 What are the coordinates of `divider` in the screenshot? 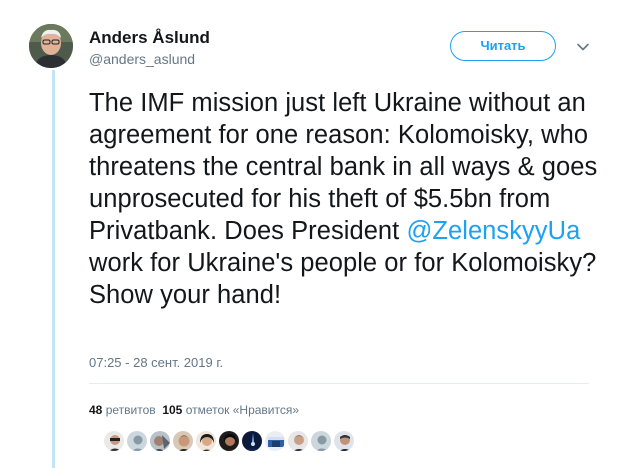 It's located at (339, 383).